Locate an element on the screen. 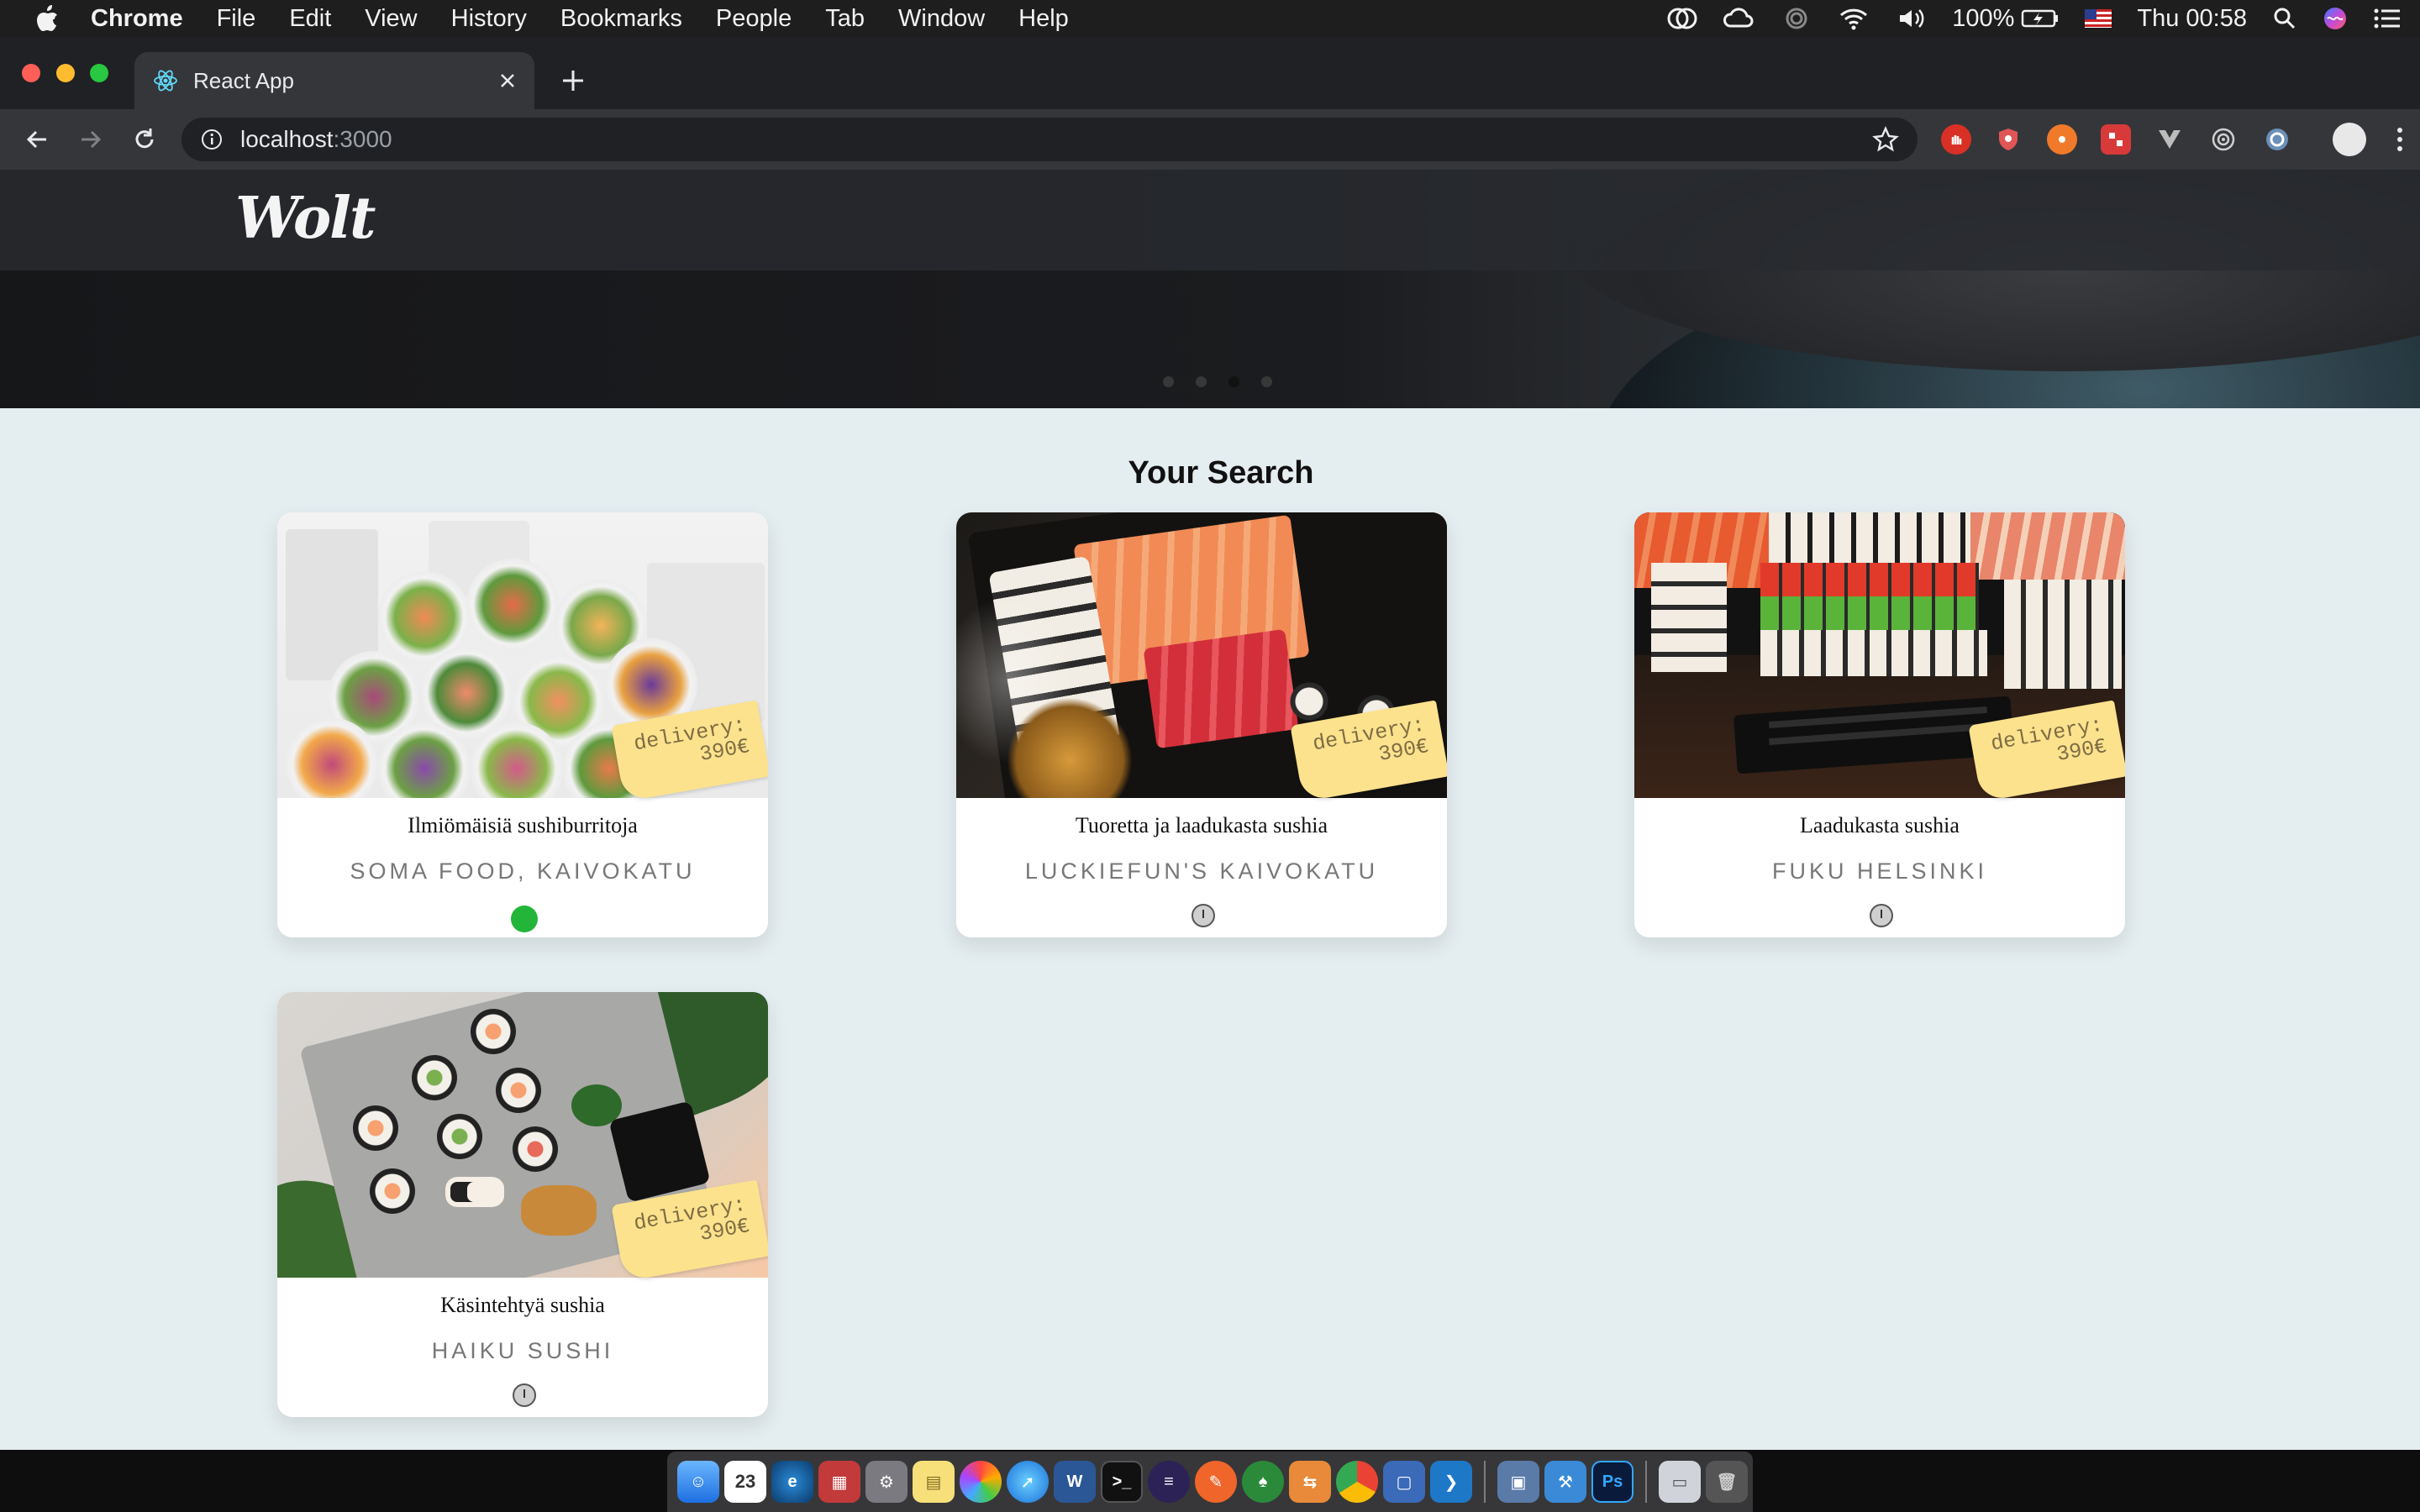 The image size is (2420, 1512). downloads-folder-icon: ▭ is located at coordinates (1680, 1482).